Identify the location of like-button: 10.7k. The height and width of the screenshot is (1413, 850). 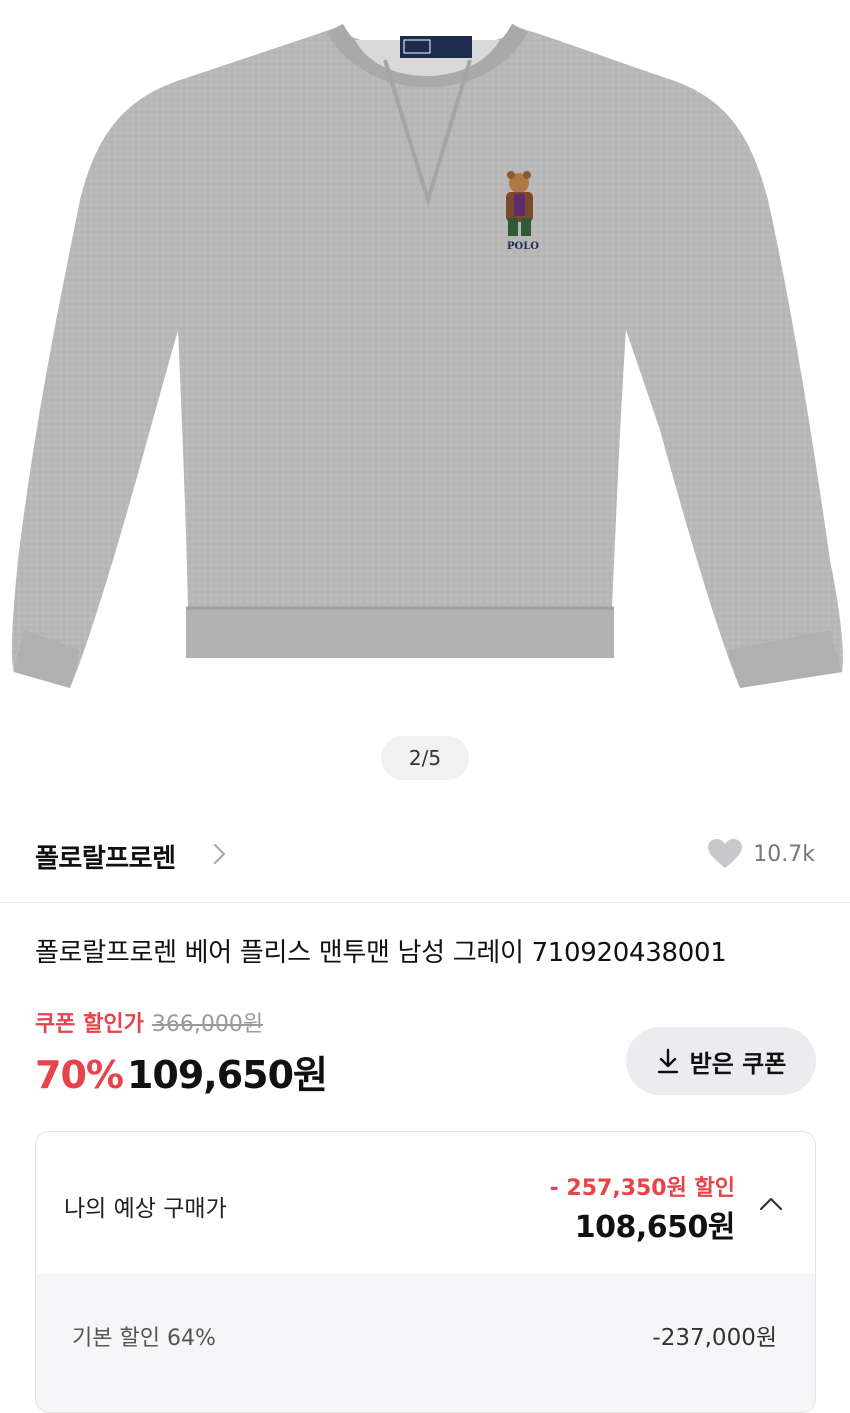
(761, 854).